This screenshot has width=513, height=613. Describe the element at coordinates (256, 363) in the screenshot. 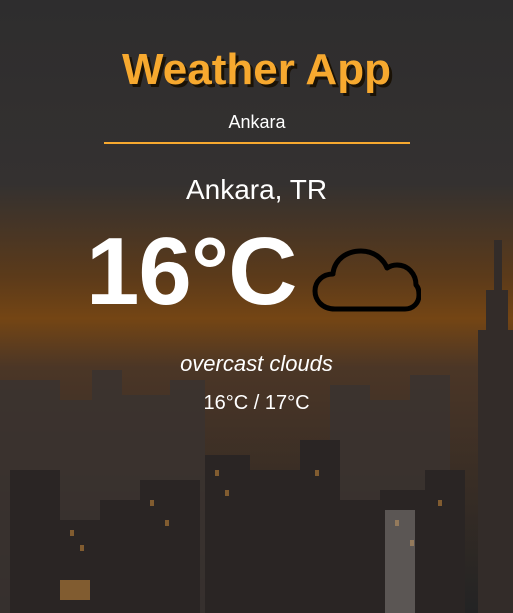

I see `weather-description: overcast clouds` at that location.